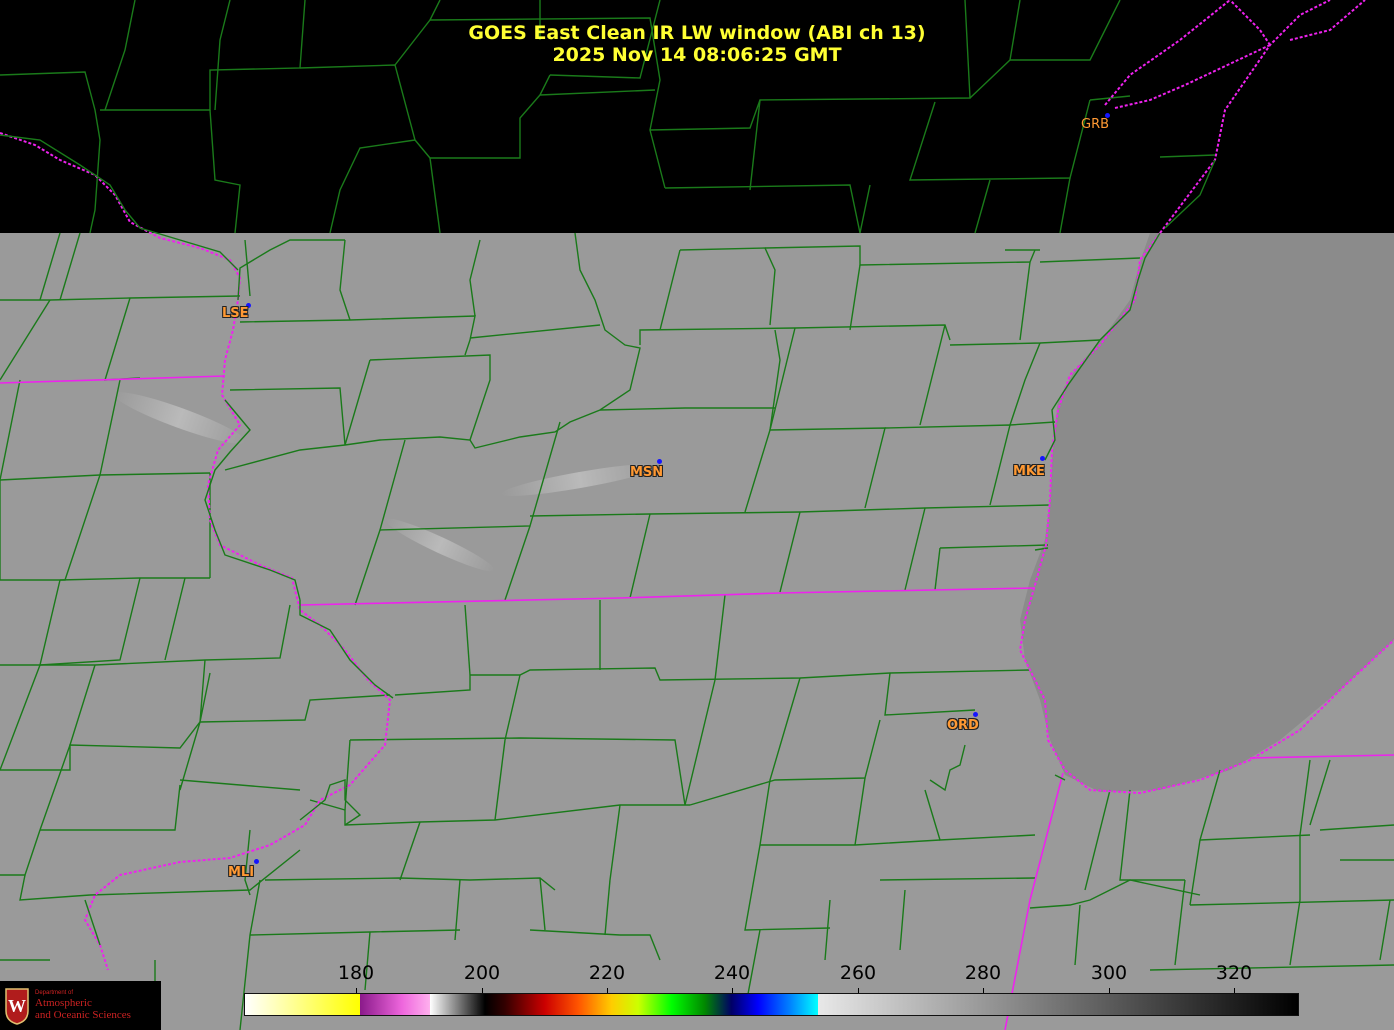 The width and height of the screenshot is (1394, 1030). What do you see at coordinates (83, 1015) in the screenshot?
I see `logo-name-line2: and Oceanic Sciences` at bounding box center [83, 1015].